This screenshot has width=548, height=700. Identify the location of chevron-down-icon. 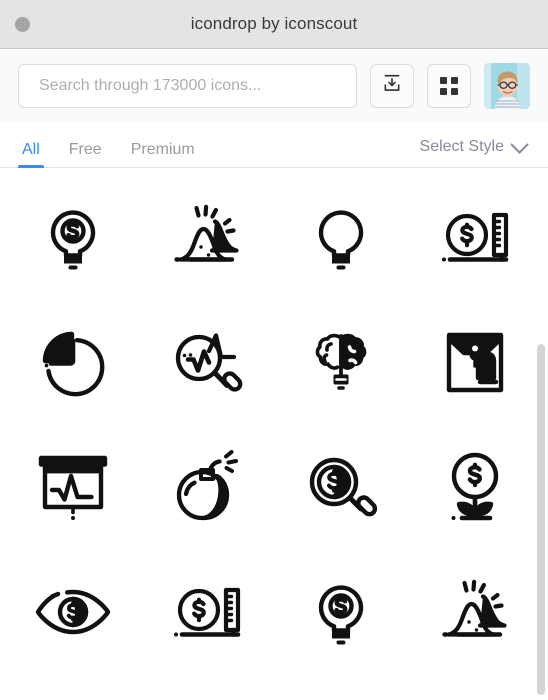
(519, 144).